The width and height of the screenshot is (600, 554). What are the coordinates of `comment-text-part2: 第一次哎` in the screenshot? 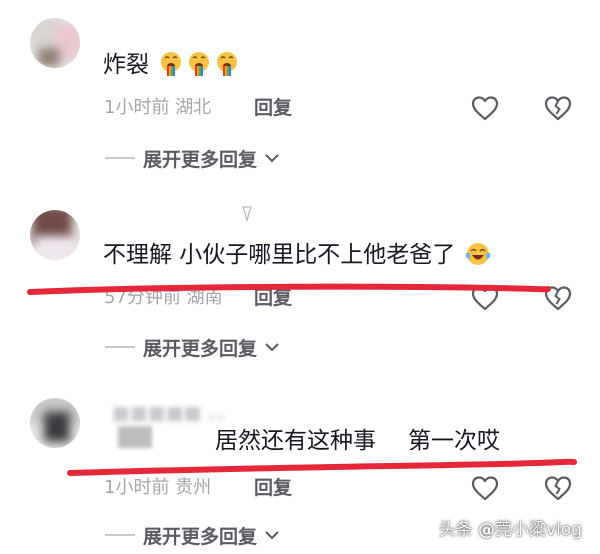 It's located at (454, 441).